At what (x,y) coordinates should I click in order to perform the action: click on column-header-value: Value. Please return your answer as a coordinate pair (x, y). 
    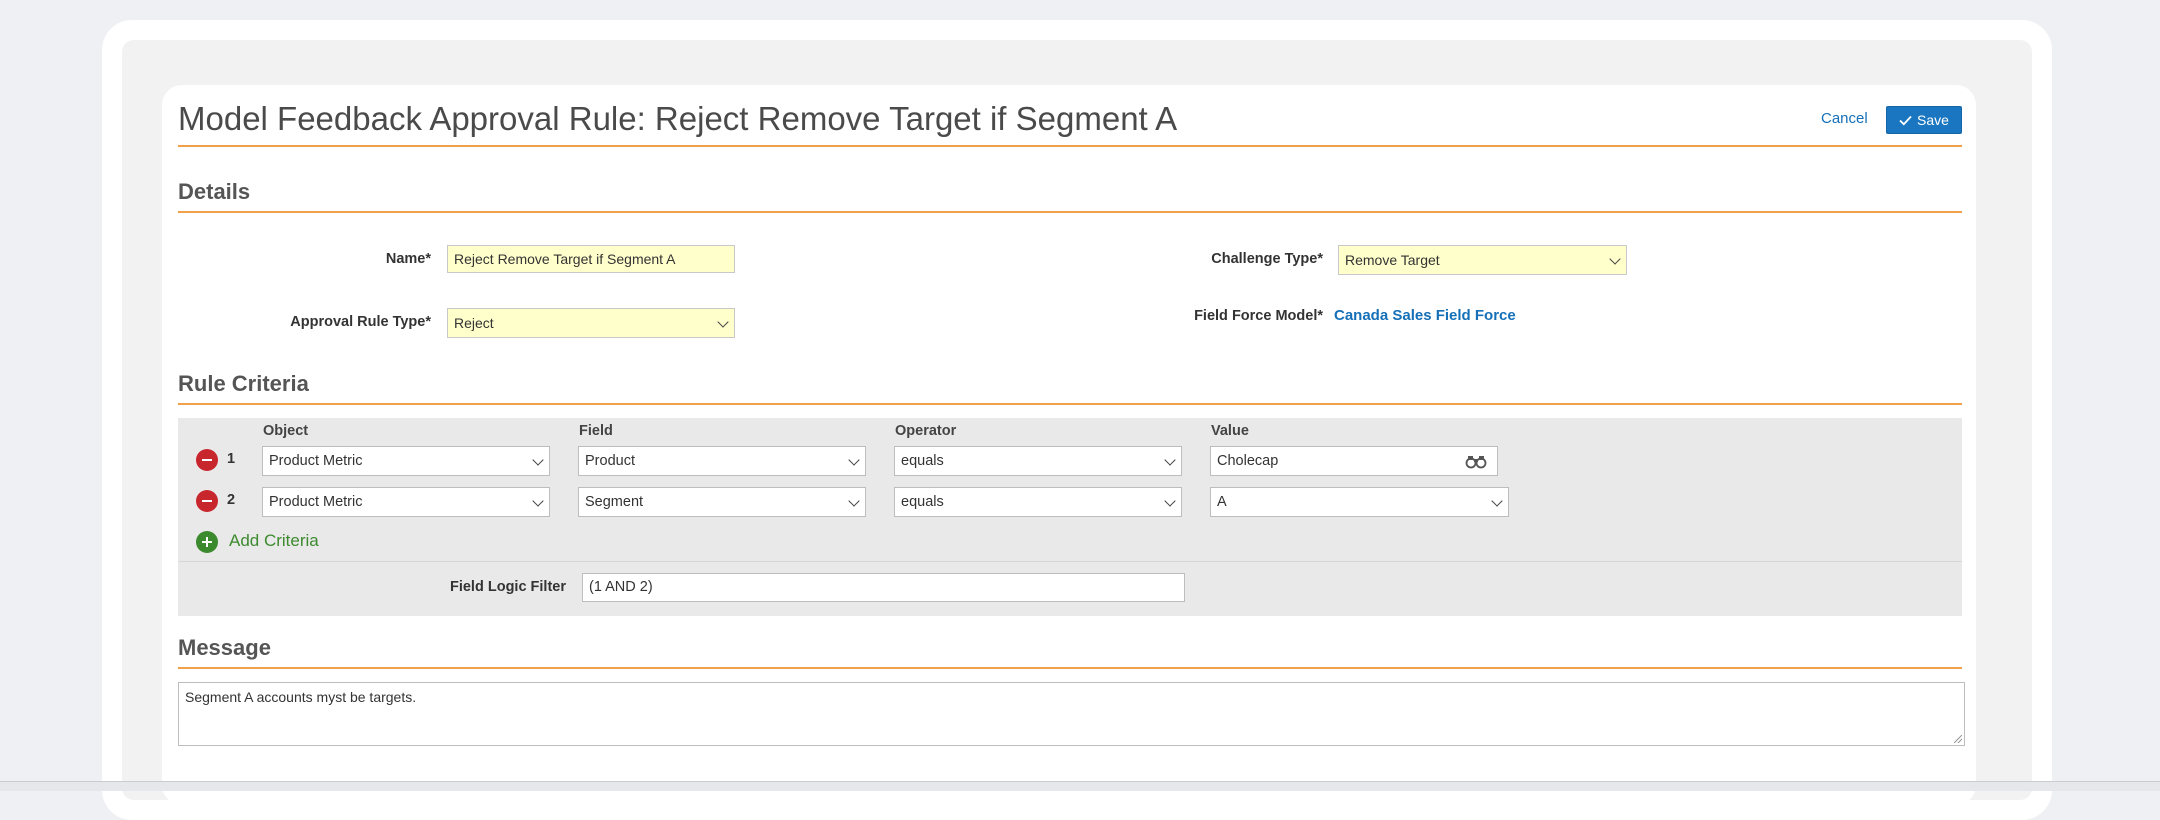
    Looking at the image, I should click on (1230, 431).